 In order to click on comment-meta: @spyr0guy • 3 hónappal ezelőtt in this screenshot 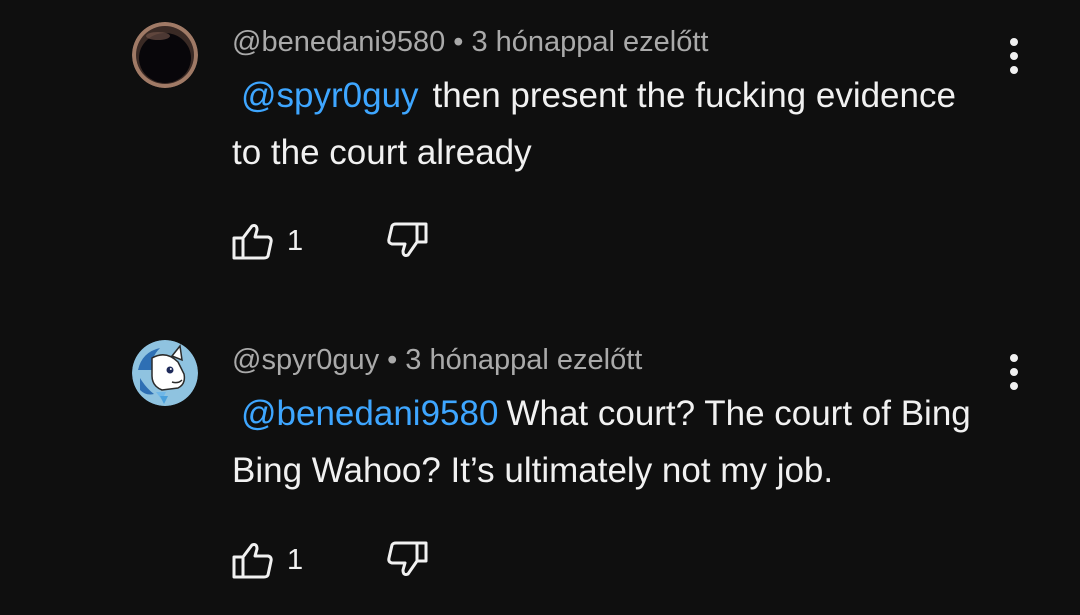, I will do `click(437, 360)`.